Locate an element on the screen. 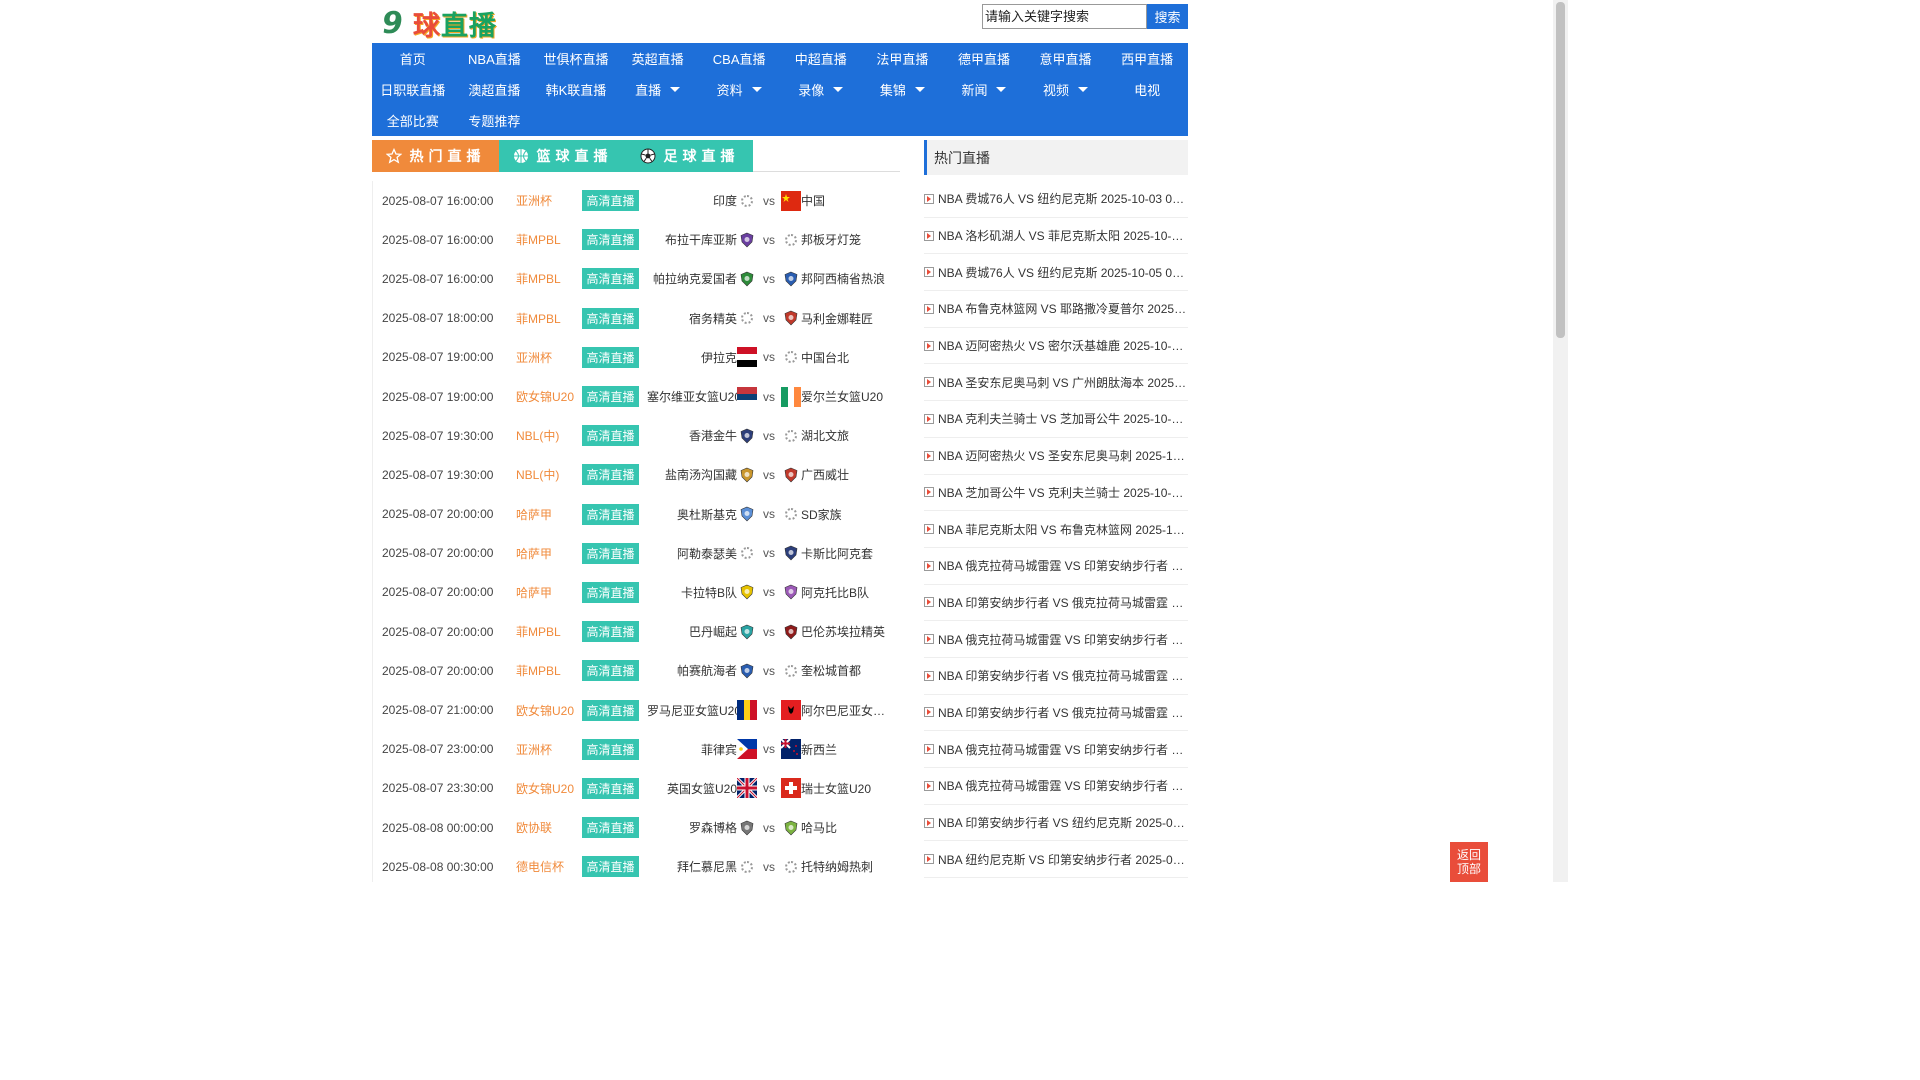 This screenshot has width=1920, height=1080. hot-live-link: NBA 菲尼克斯太阳 VS 布鲁克林篮网 2025-10-10 10:00:00 is located at coordinates (1063, 529).